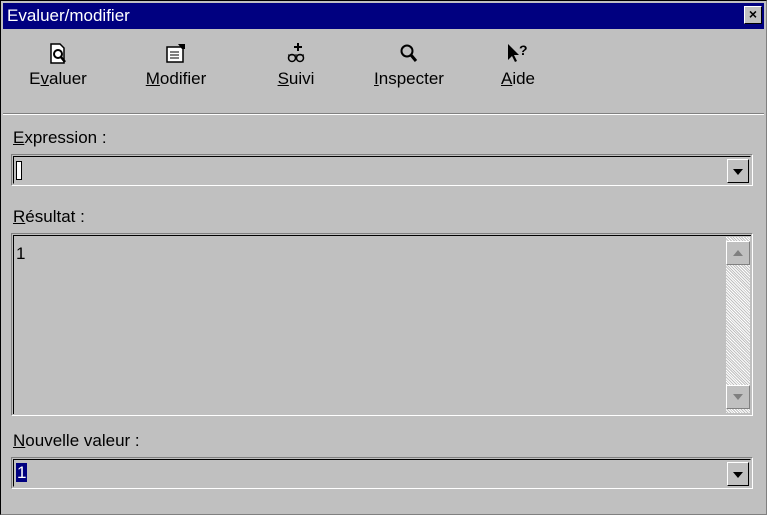  Describe the element at coordinates (382, 473) in the screenshot. I see `new-value-combobox: 1` at that location.